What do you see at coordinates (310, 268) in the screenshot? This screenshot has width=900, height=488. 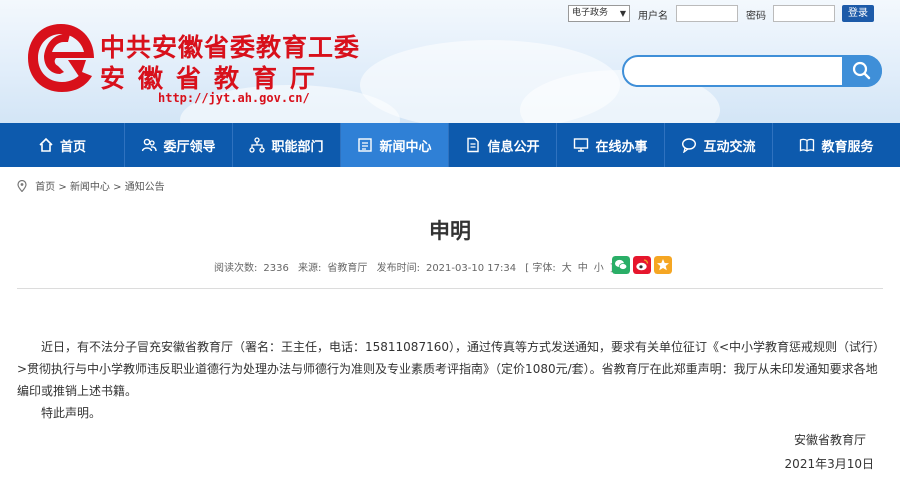 I see `source-label: 来源:` at bounding box center [310, 268].